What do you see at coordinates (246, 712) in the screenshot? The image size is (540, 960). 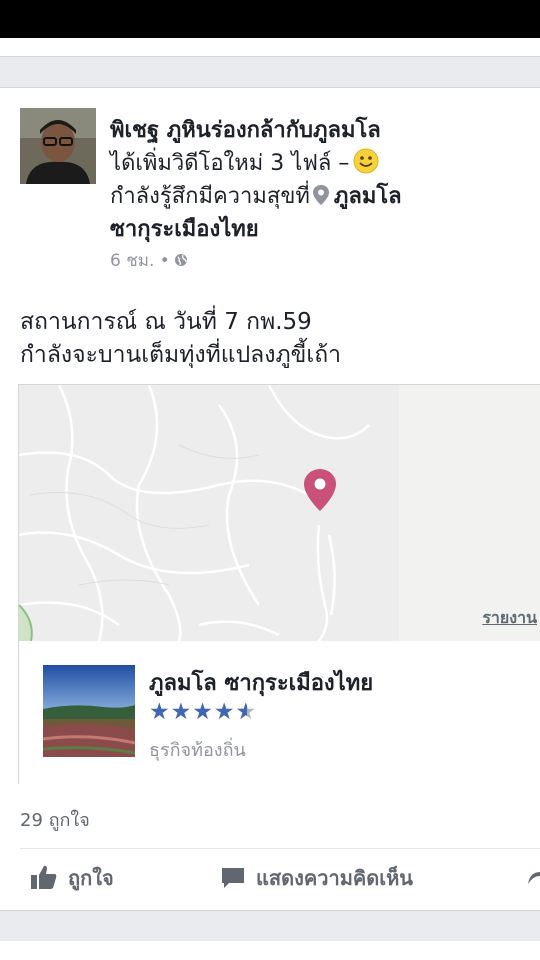 I see `half-star-icon: ★ ★` at bounding box center [246, 712].